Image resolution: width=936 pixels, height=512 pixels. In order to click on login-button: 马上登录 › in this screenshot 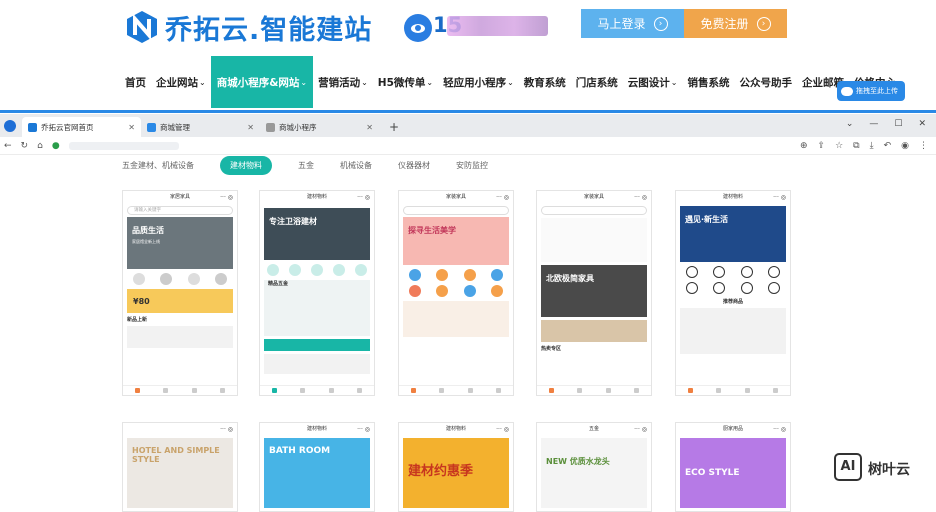, I will do `click(632, 23)`.